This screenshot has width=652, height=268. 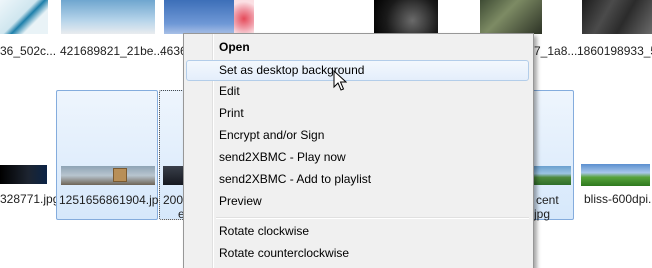 I want to click on menu-item-set-desktop-background: Set as desktop background, so click(x=357, y=70).